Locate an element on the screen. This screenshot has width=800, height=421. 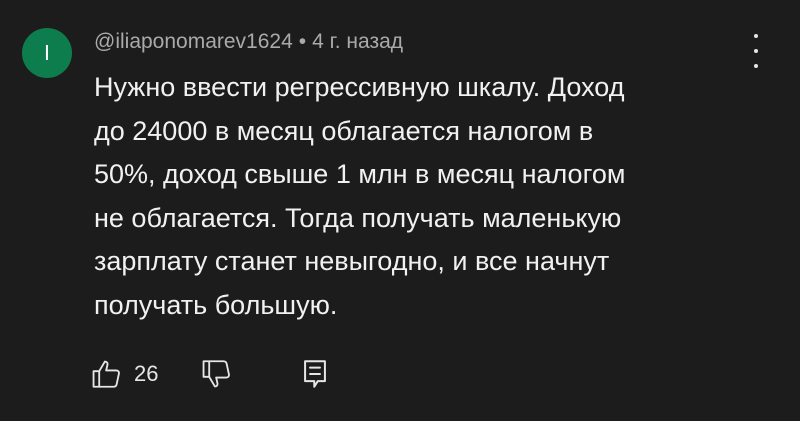
comment-text-line: 50%, доход свыше 1 млн в месяц налогом is located at coordinates (360, 174).